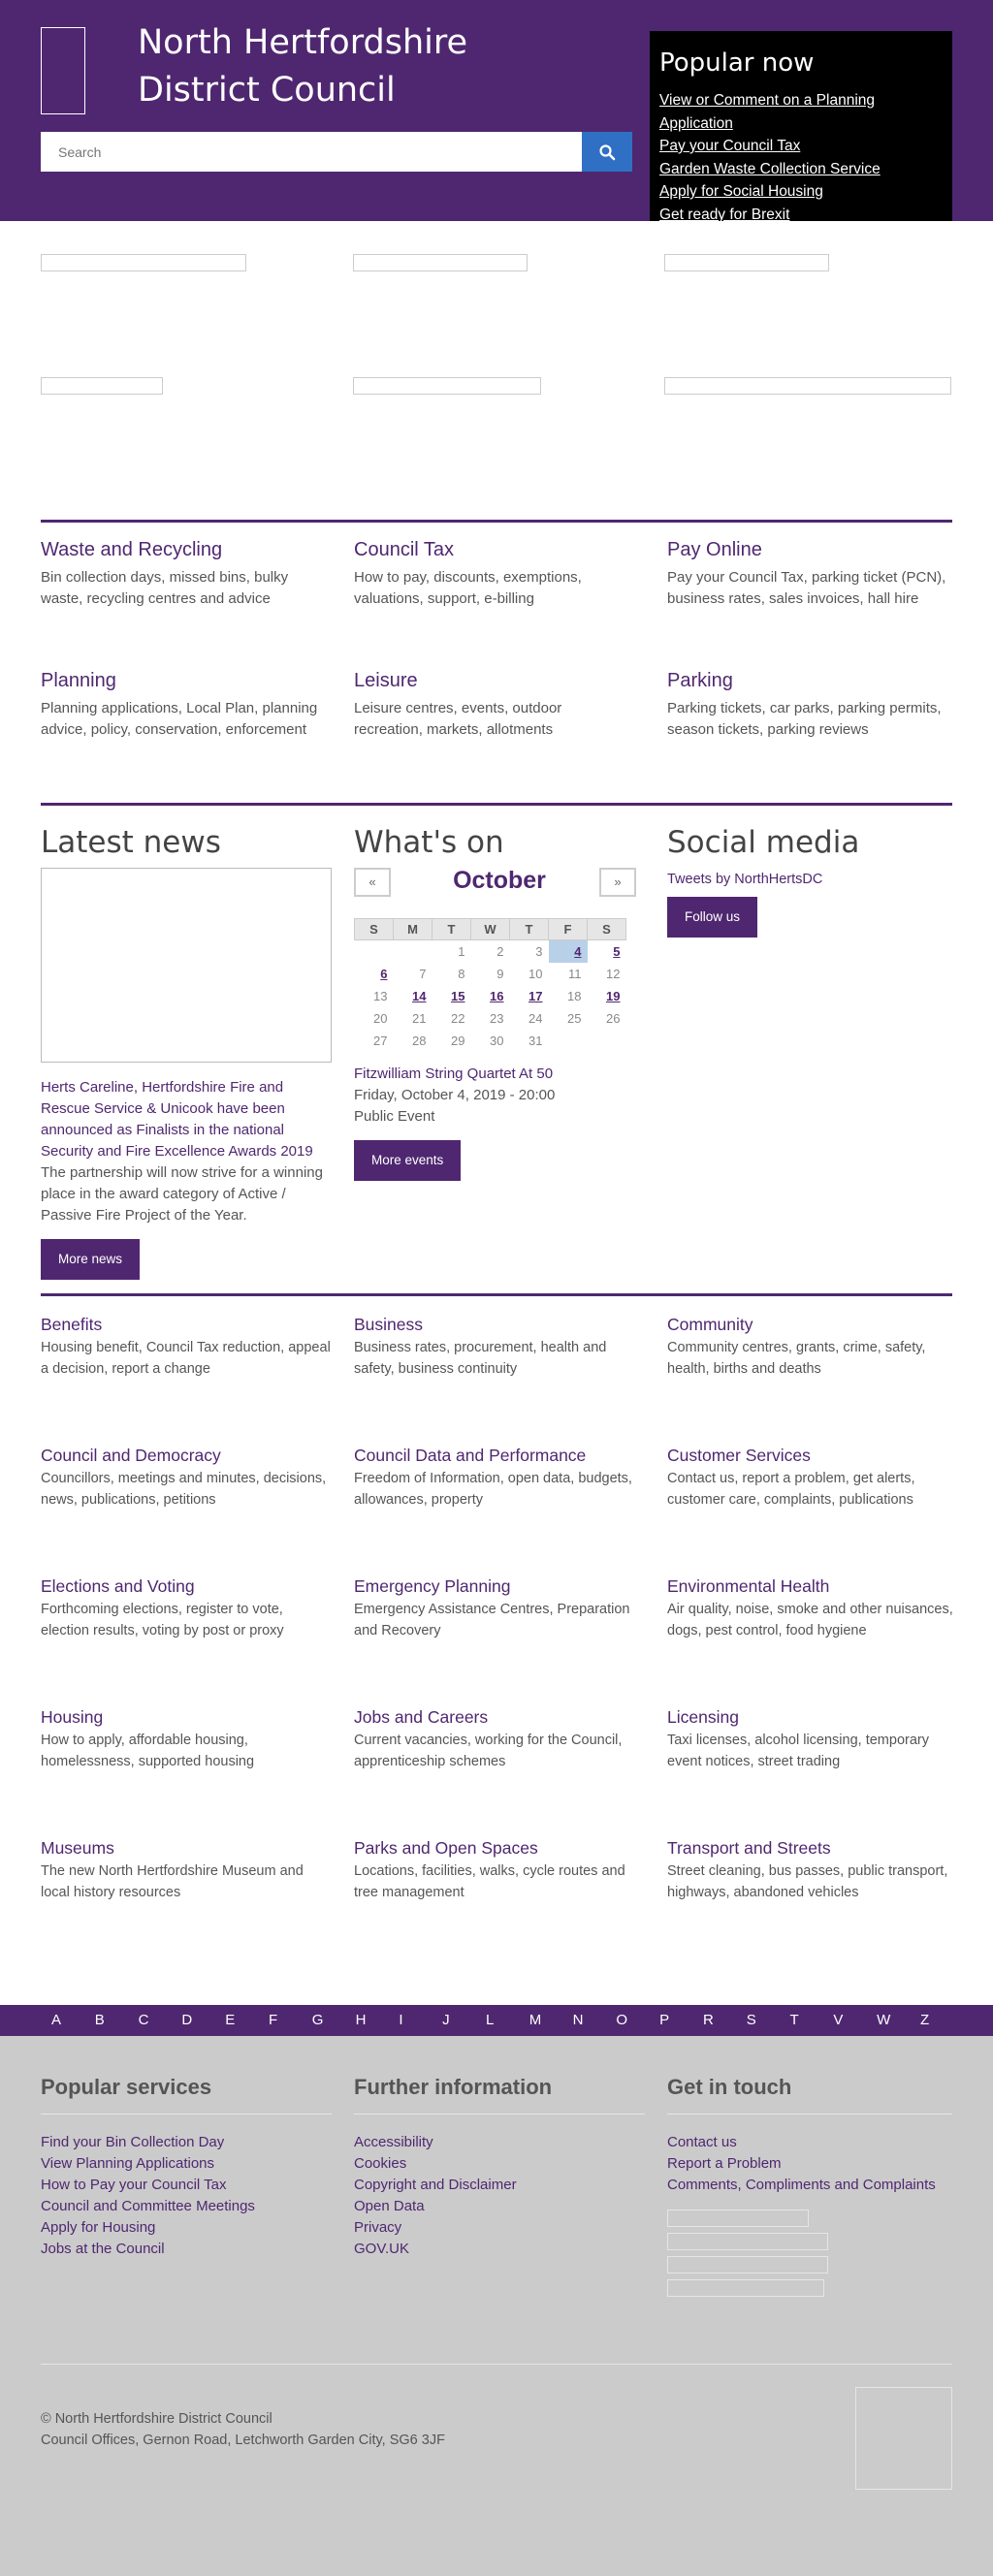 The image size is (993, 2576). Describe the element at coordinates (812, 1325) in the screenshot. I see `service-title: Community` at that location.